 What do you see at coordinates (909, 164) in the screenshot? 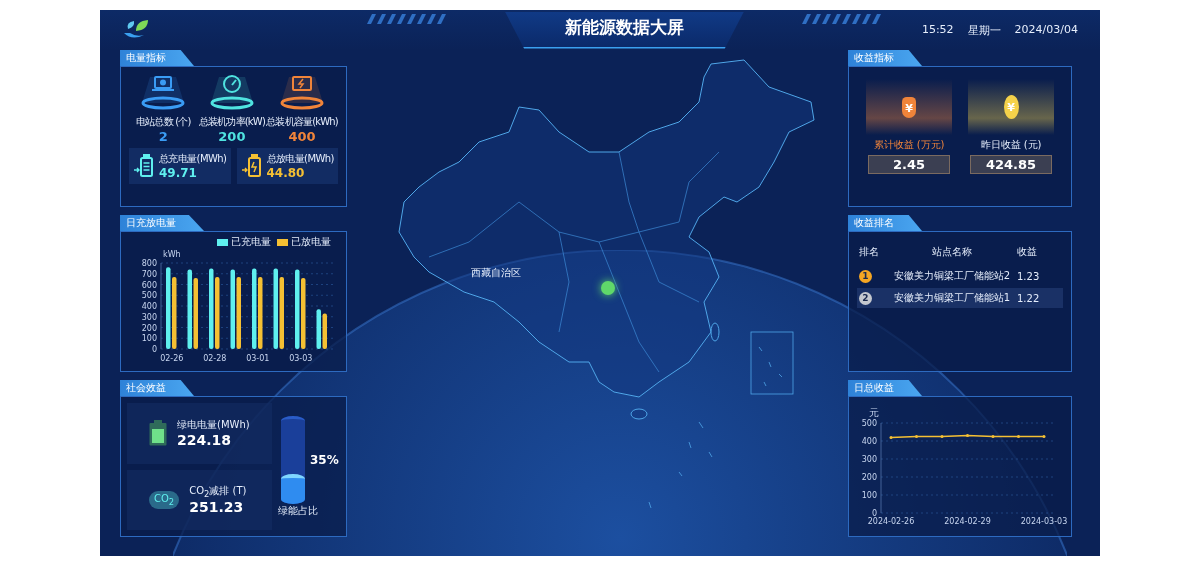
I see `revenue-value: 2.45` at bounding box center [909, 164].